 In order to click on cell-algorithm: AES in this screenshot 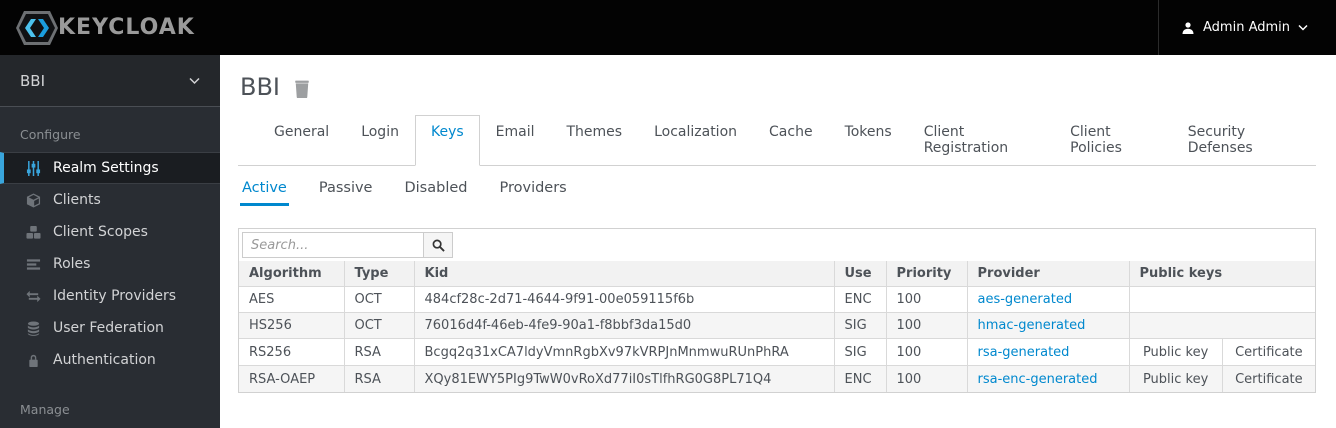, I will do `click(292, 299)`.